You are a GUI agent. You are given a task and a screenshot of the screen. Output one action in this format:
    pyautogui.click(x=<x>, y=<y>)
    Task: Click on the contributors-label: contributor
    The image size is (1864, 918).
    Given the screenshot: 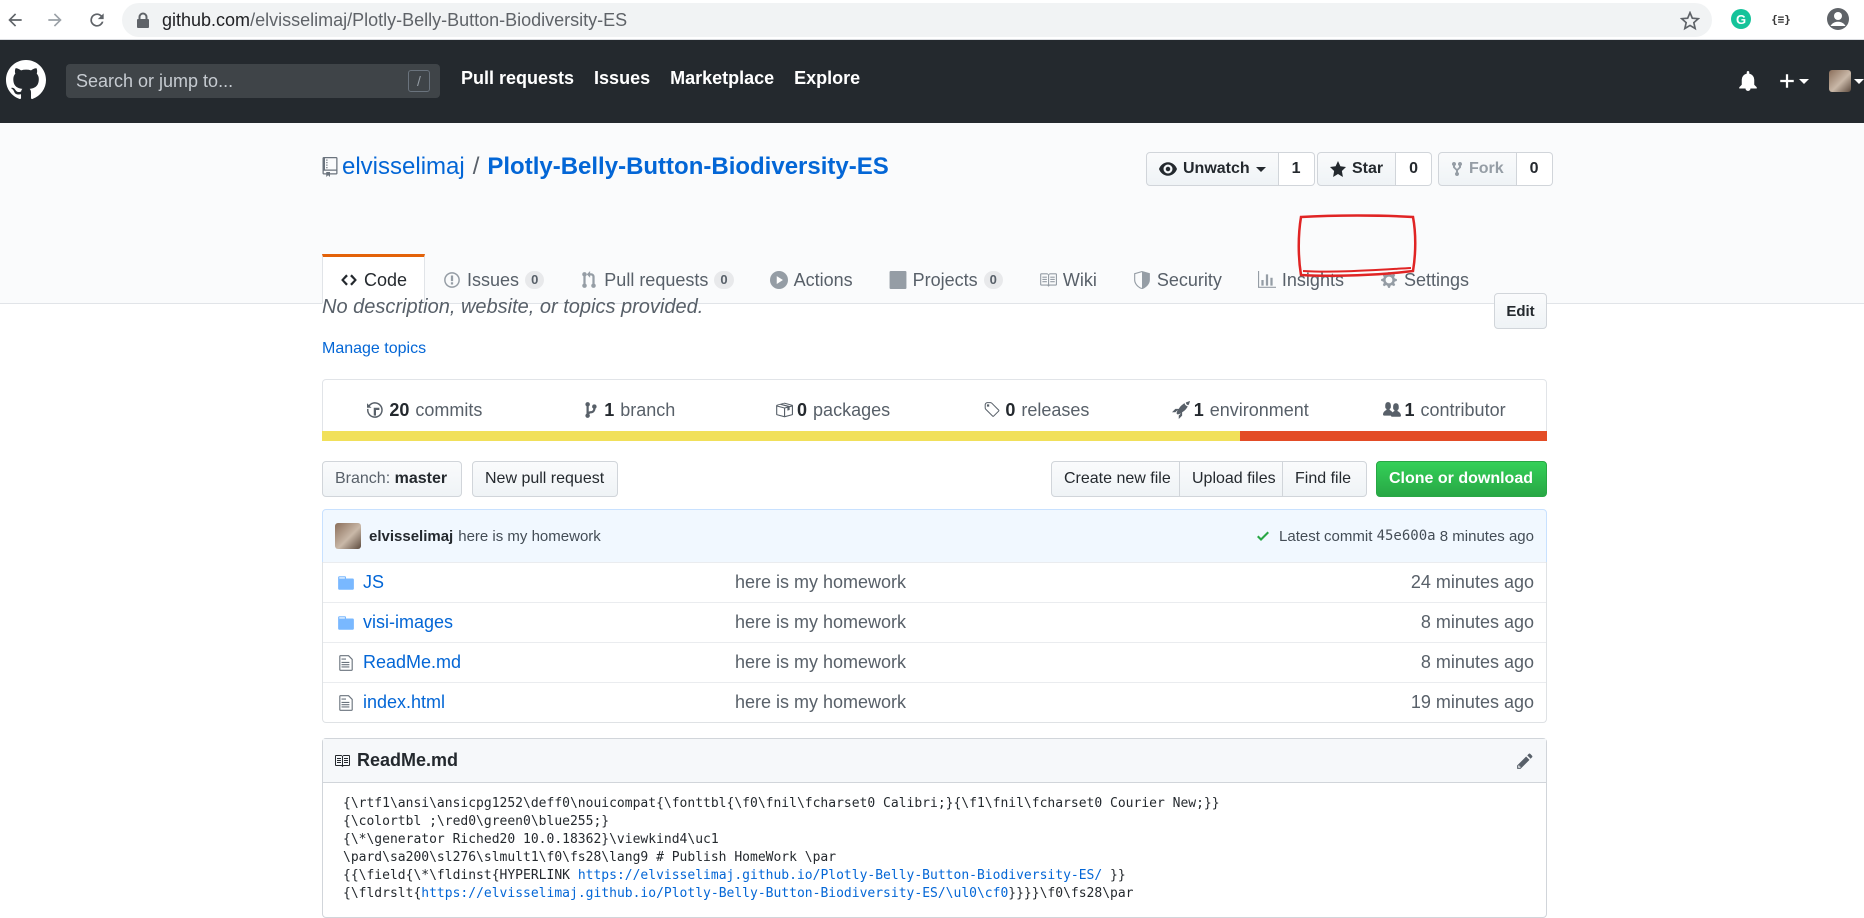 What is the action you would take?
    pyautogui.click(x=1463, y=409)
    